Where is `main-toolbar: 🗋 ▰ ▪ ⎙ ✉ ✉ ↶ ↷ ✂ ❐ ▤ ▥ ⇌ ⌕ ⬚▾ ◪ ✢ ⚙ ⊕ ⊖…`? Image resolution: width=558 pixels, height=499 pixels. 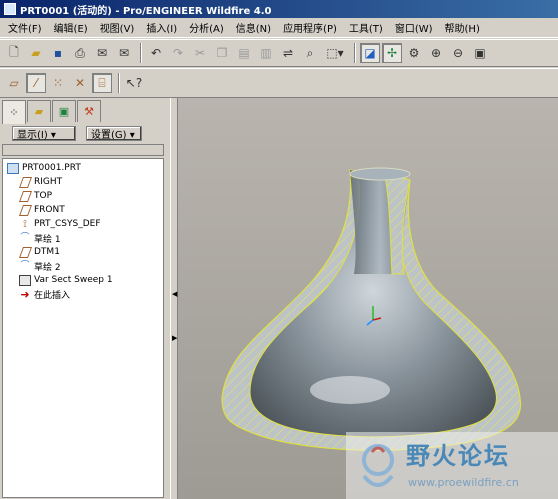 main-toolbar: 🗋 ▰ ▪ ⎙ ✉ ✉ ↶ ↷ ✂ ❐ ▤ ▥ ⇌ ⌕ ⬚▾ ◪ ✢ ⚙ ⊕ ⊖… is located at coordinates (279, 53).